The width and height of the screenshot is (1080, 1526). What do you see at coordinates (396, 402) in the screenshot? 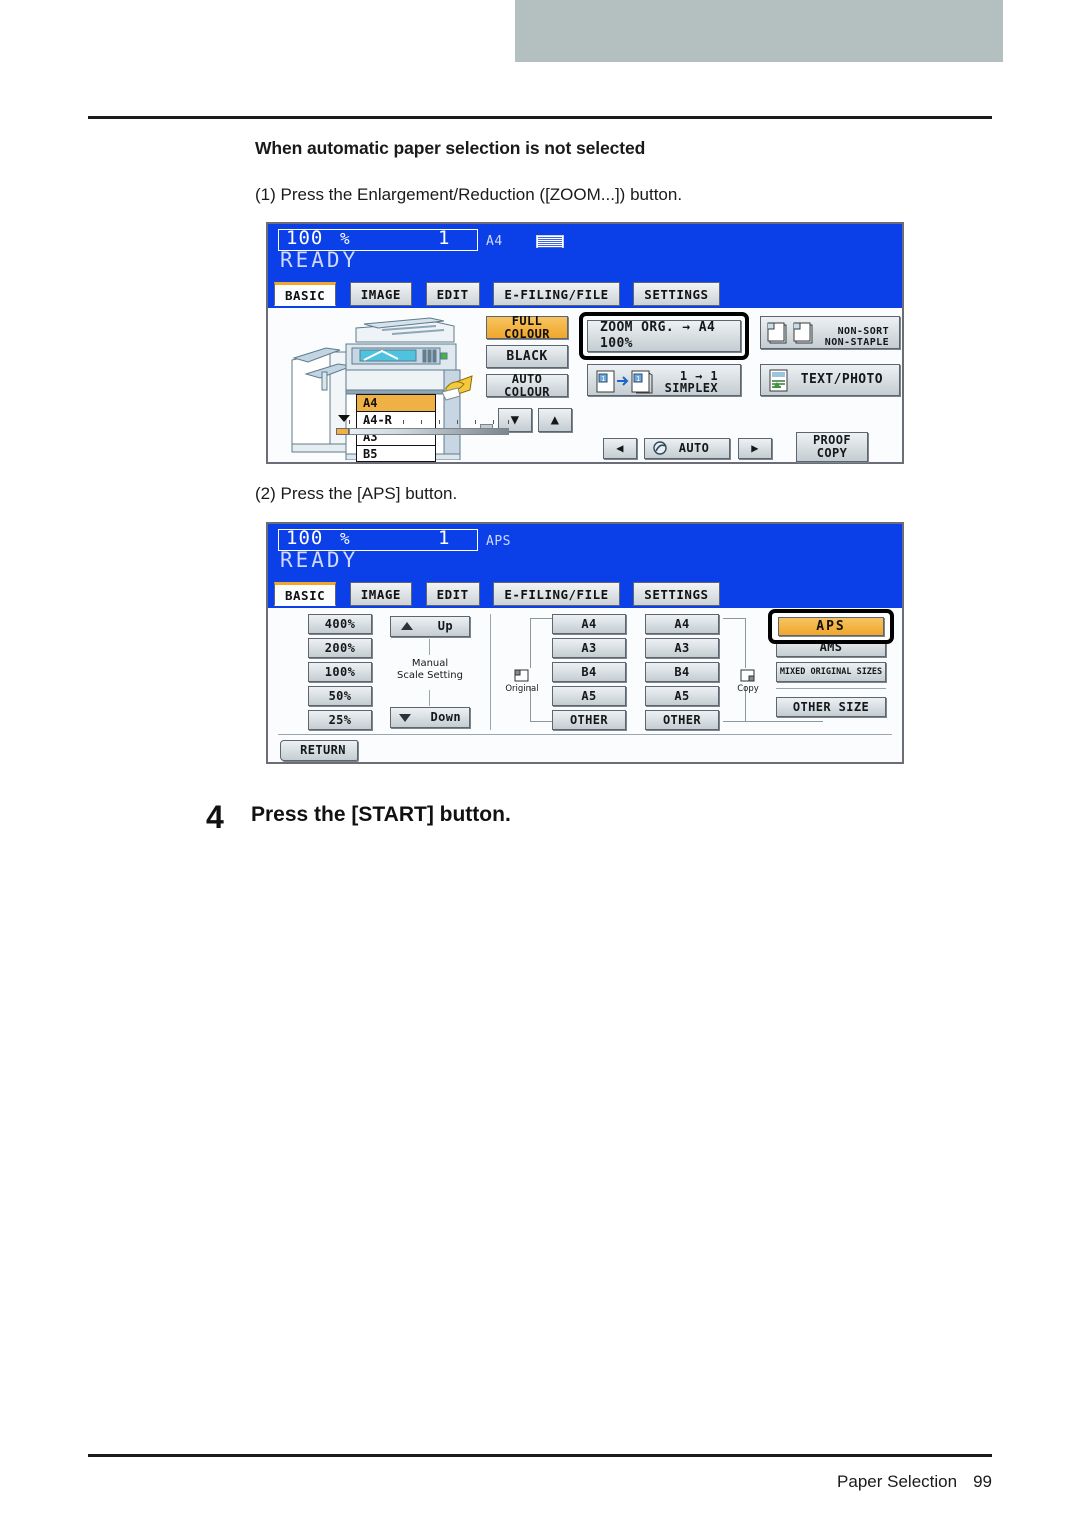
I see `tray-option-a4: A4` at bounding box center [396, 402].